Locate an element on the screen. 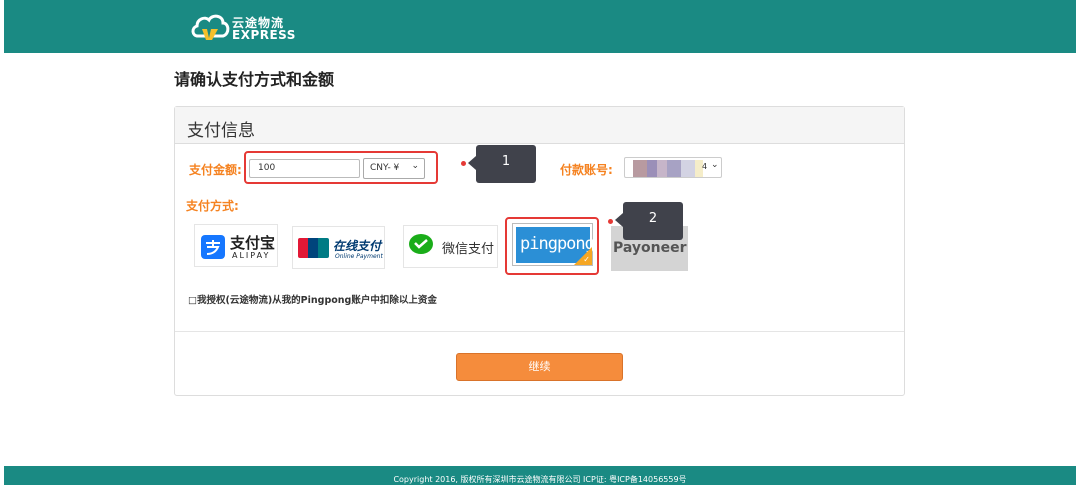 Image resolution: width=1080 pixels, height=494 pixels. payment-option-unionpay: 在线支付 Online Payment is located at coordinates (338, 247).